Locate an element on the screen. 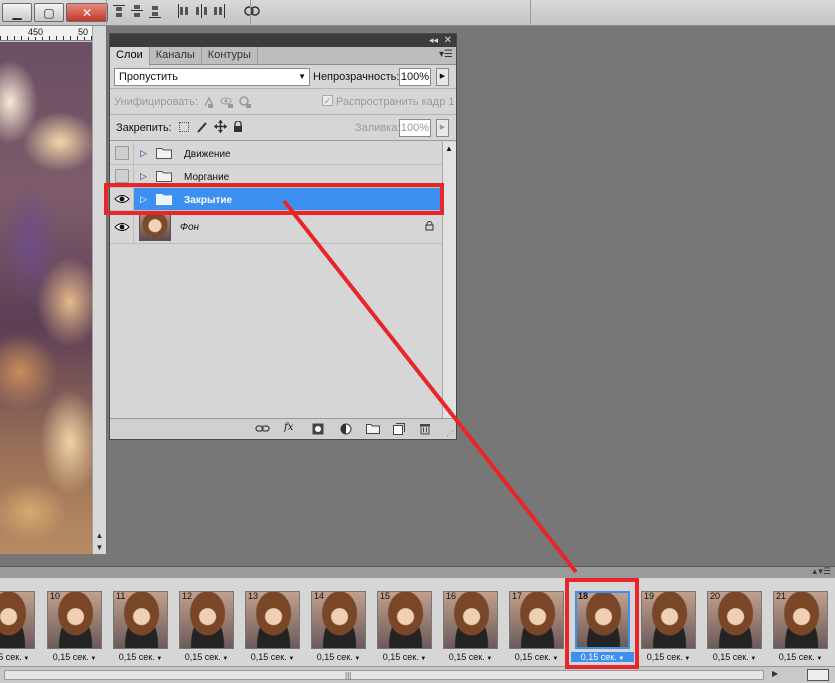  animation-frame: 19 0,15 сек. ▼ is located at coordinates (668, 623).